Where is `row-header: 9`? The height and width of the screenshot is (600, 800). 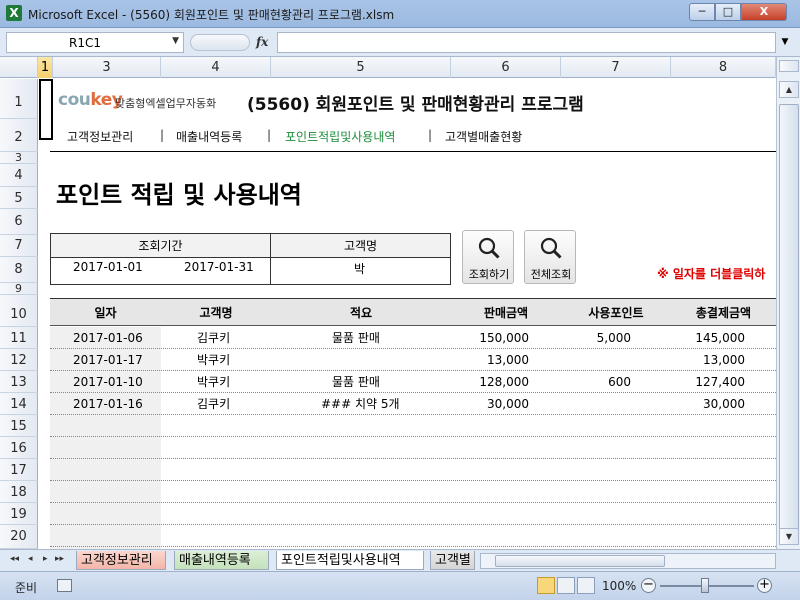
row-header: 9 is located at coordinates (19, 289).